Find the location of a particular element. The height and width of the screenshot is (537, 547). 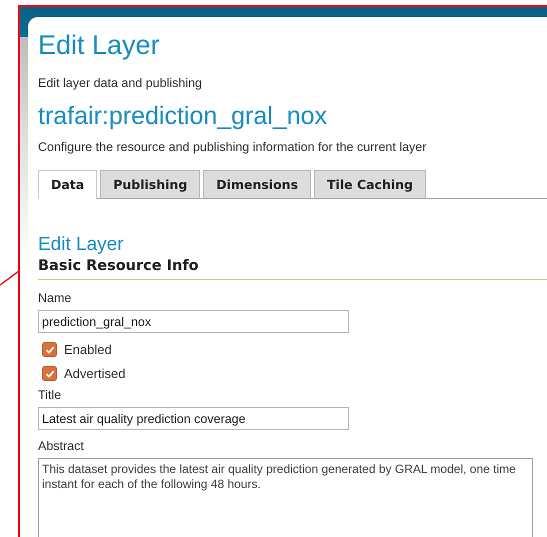

abstract-field: This dataset provides the latest air quality prediction generated by GRAL model, one time instant for each of the following 48 hours. is located at coordinates (285, 497).